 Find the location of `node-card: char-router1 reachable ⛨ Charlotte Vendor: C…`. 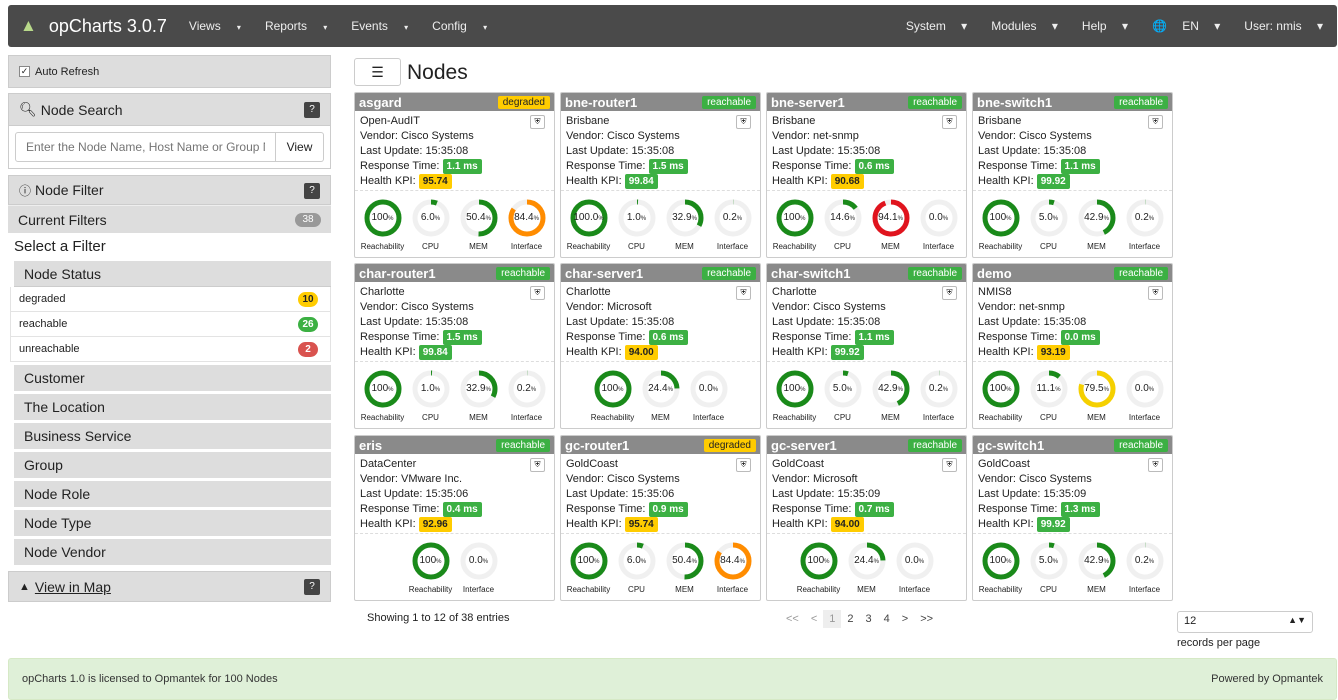

node-card: char-router1 reachable ⛨ Charlotte Vendor: C… is located at coordinates (454, 346).